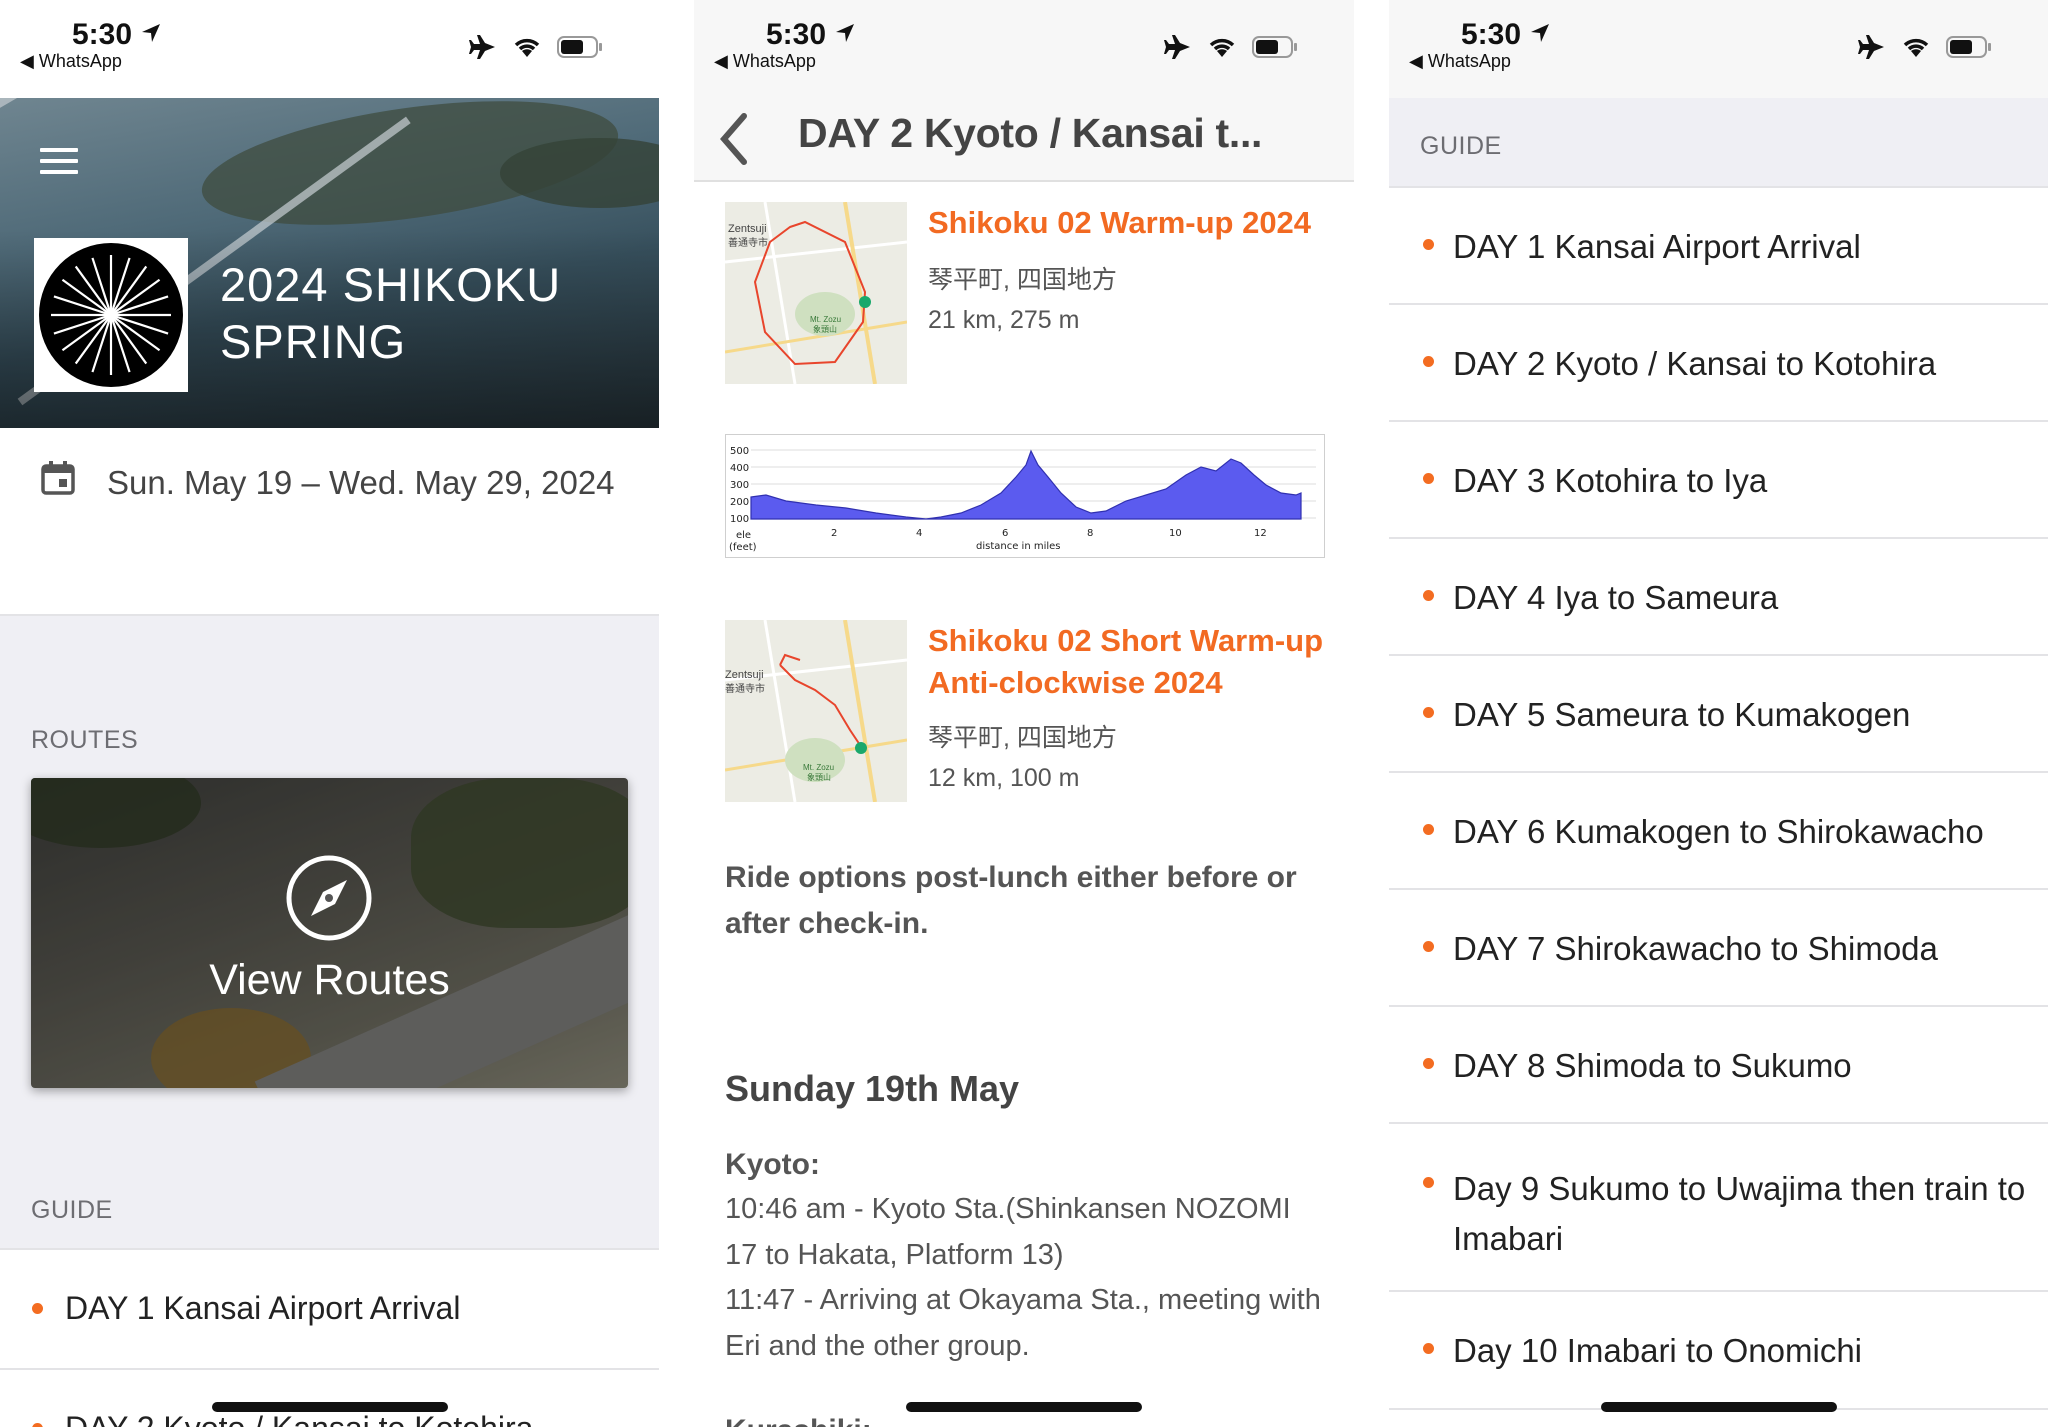 The width and height of the screenshot is (2048, 1427). I want to click on guide-header: GUIDE, so click(1718, 143).